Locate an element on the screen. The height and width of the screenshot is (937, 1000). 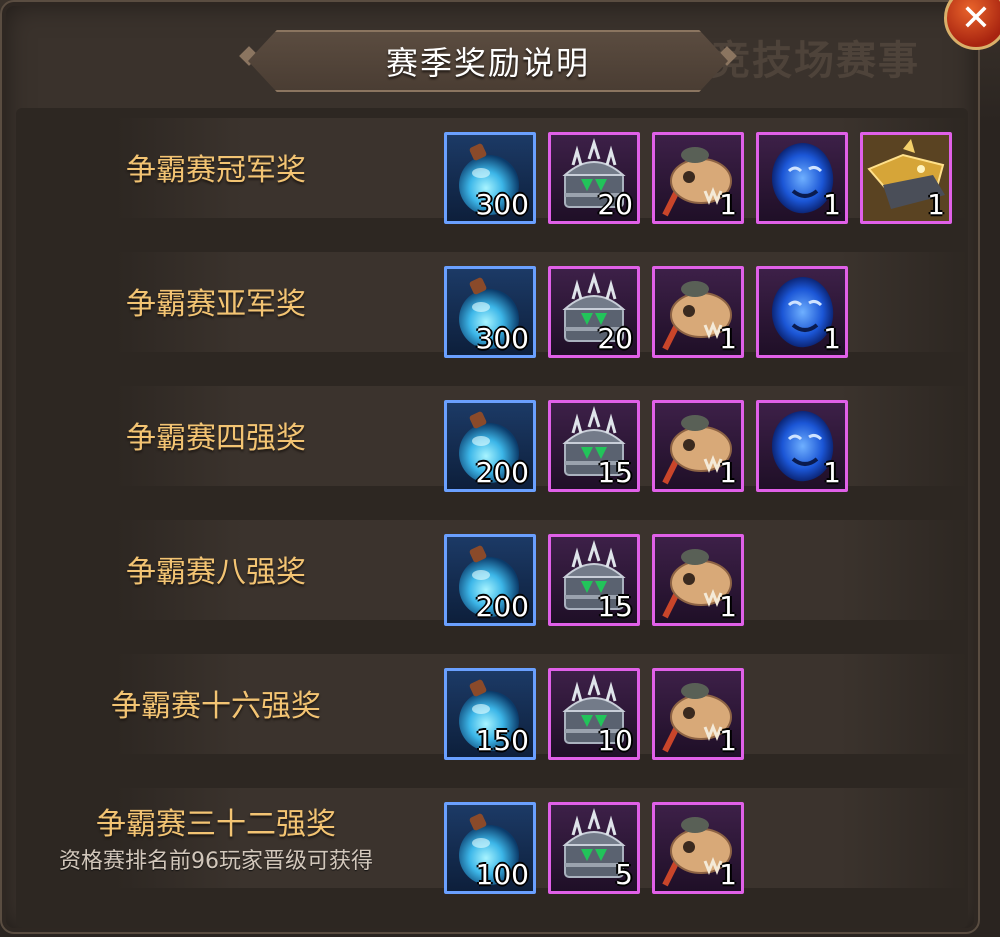
reward-row: 争霸赛四强奖 200 15 1 1 is located at coordinates (492, 435).